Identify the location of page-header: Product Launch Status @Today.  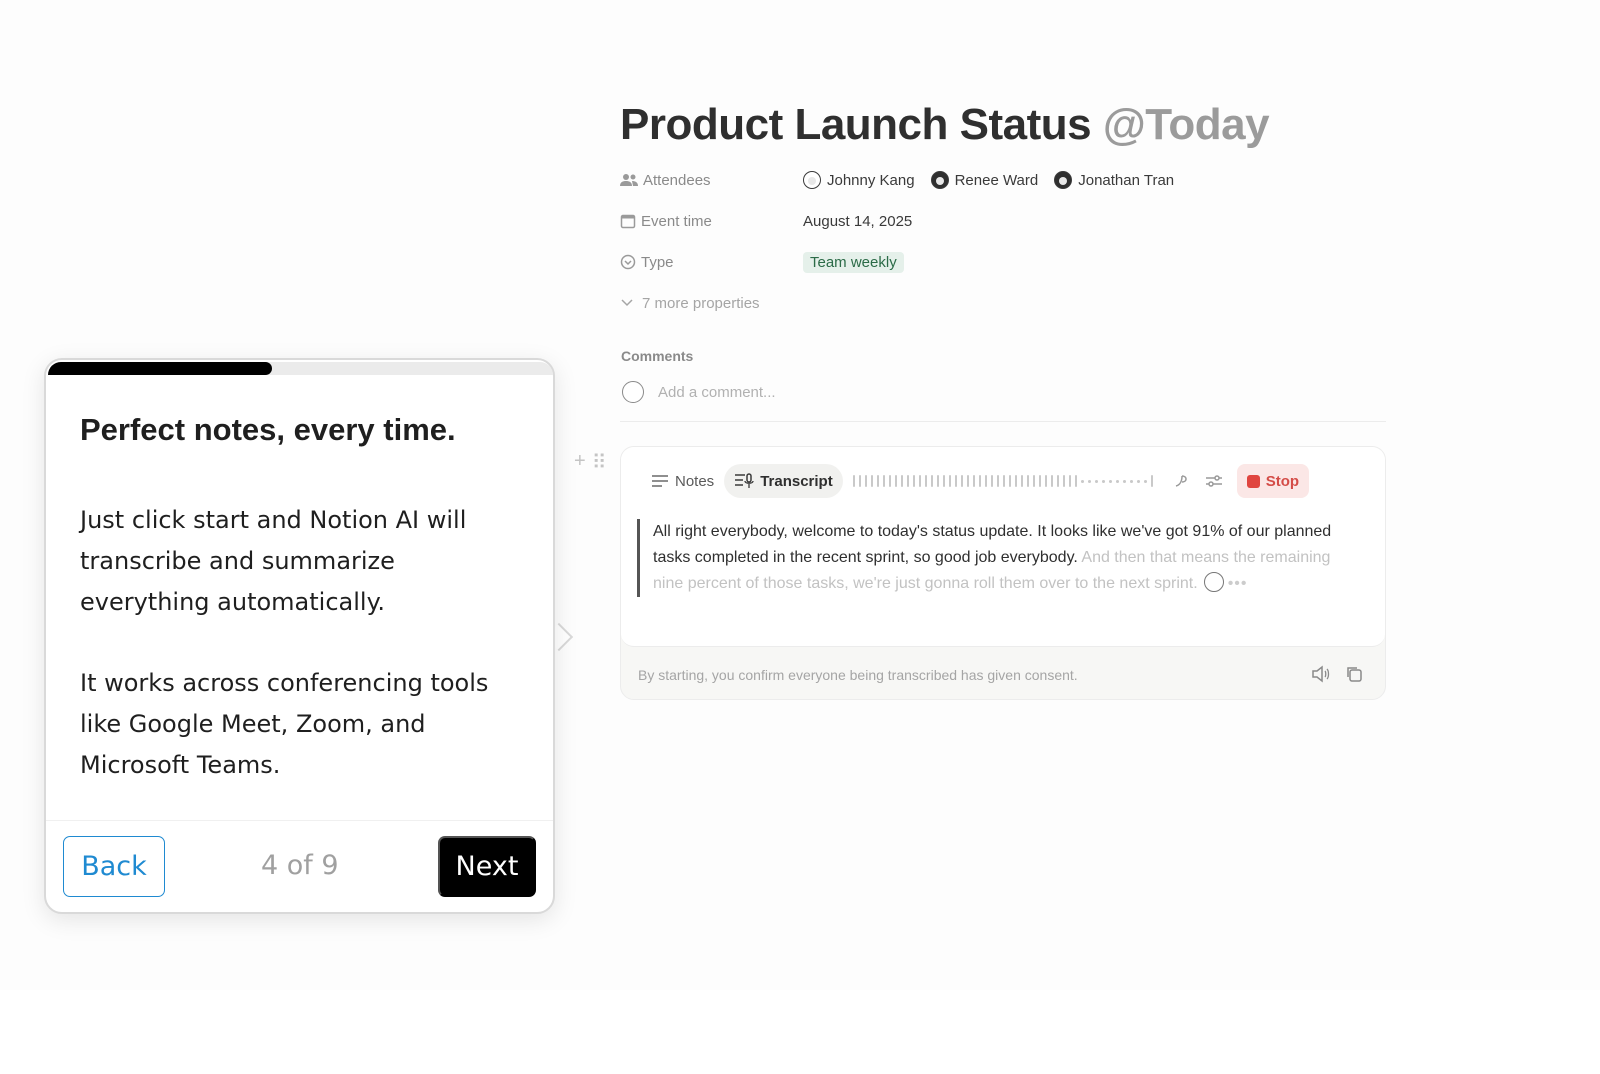
(1010, 125).